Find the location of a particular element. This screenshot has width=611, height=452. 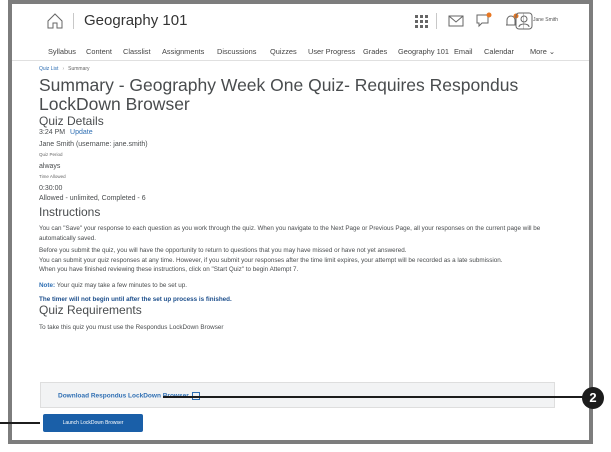

time-allowed-value: 0:30:00 is located at coordinates (51, 188).